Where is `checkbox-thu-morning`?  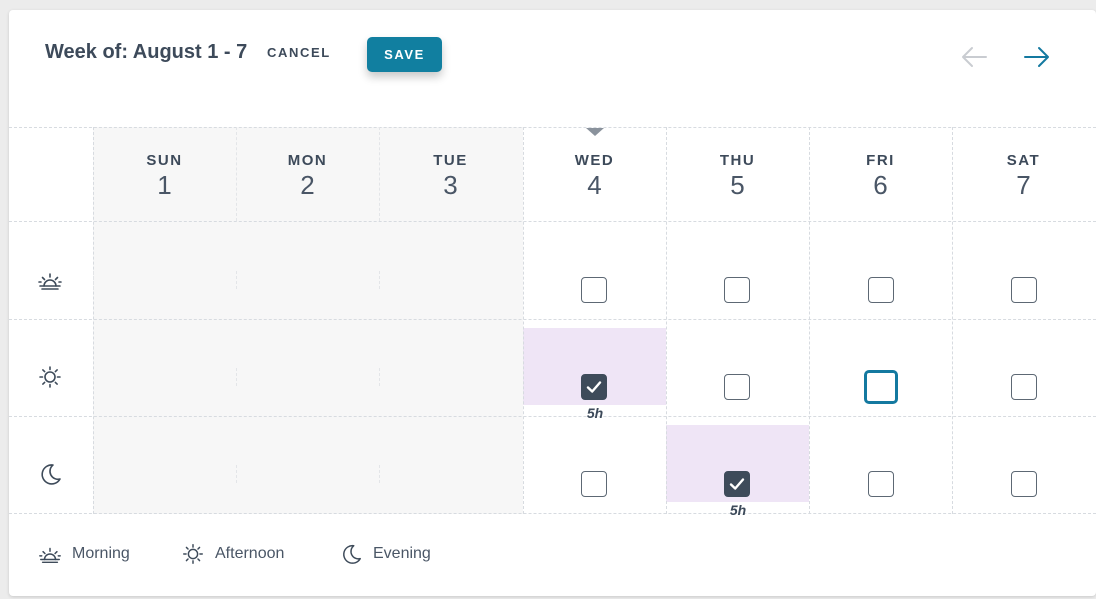
checkbox-thu-morning is located at coordinates (737, 290).